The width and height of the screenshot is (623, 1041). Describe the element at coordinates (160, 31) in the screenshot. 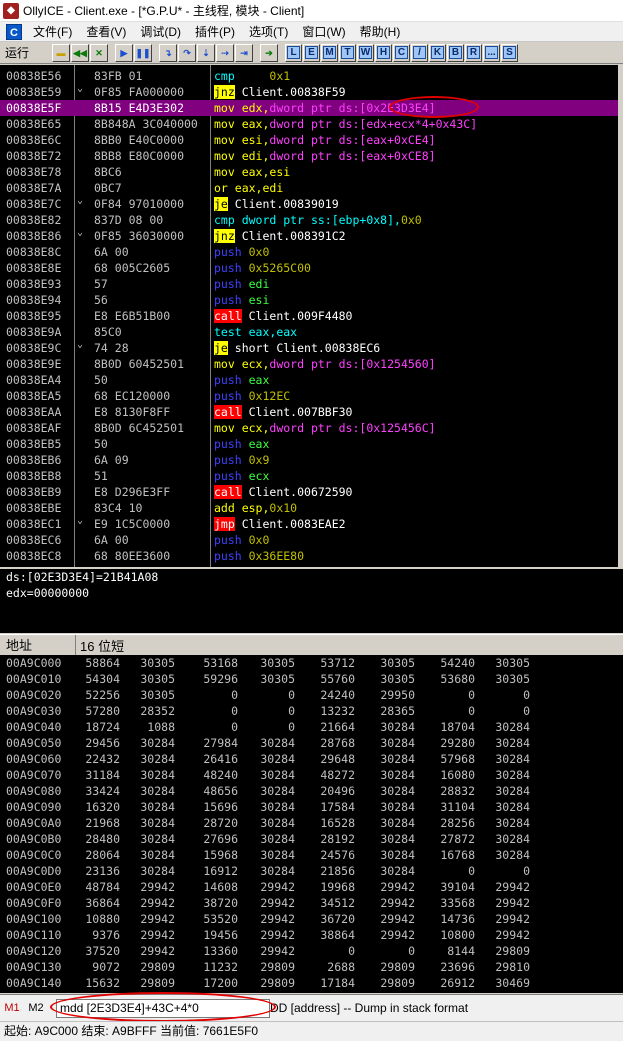

I see `menu-debug: 调试(D)` at that location.